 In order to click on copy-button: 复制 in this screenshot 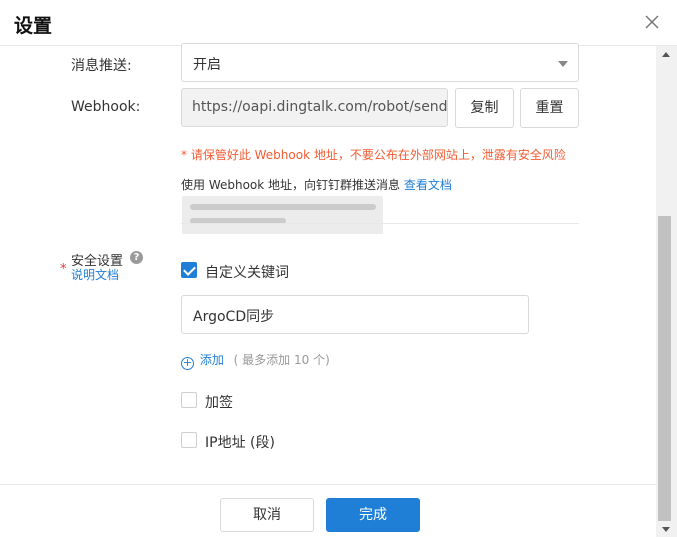, I will do `click(484, 108)`.